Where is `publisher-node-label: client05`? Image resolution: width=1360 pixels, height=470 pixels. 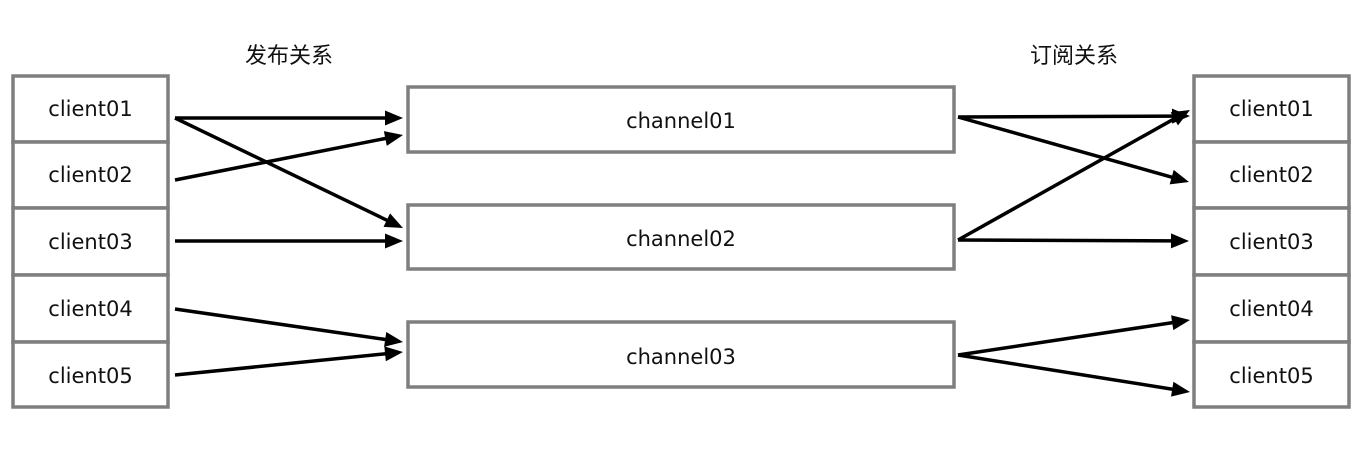
publisher-node-label: client05 is located at coordinates (90, 376).